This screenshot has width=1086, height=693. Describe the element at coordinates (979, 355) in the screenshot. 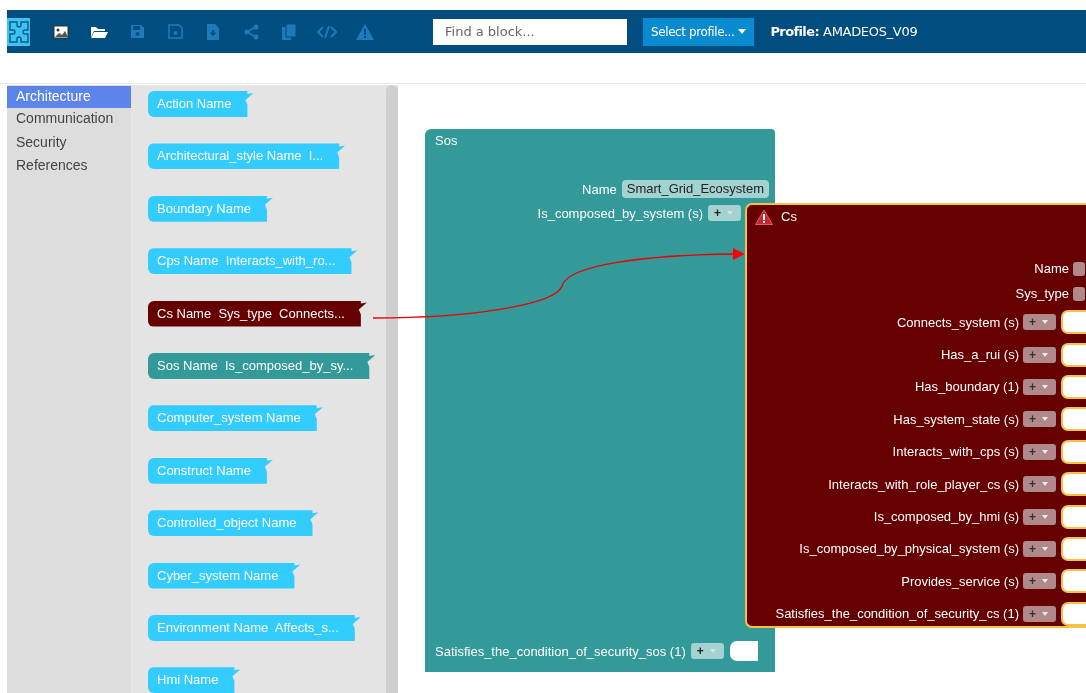

I see `field-label: Has_a_rui (s)` at that location.